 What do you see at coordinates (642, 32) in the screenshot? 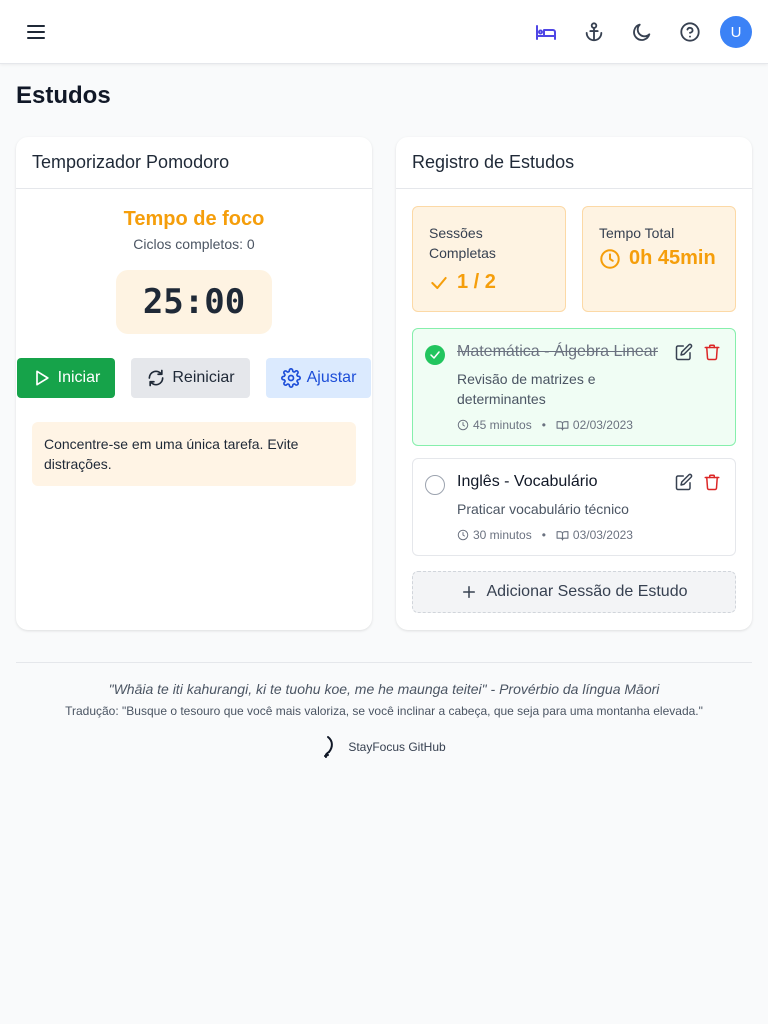
I see `moon-icon` at bounding box center [642, 32].